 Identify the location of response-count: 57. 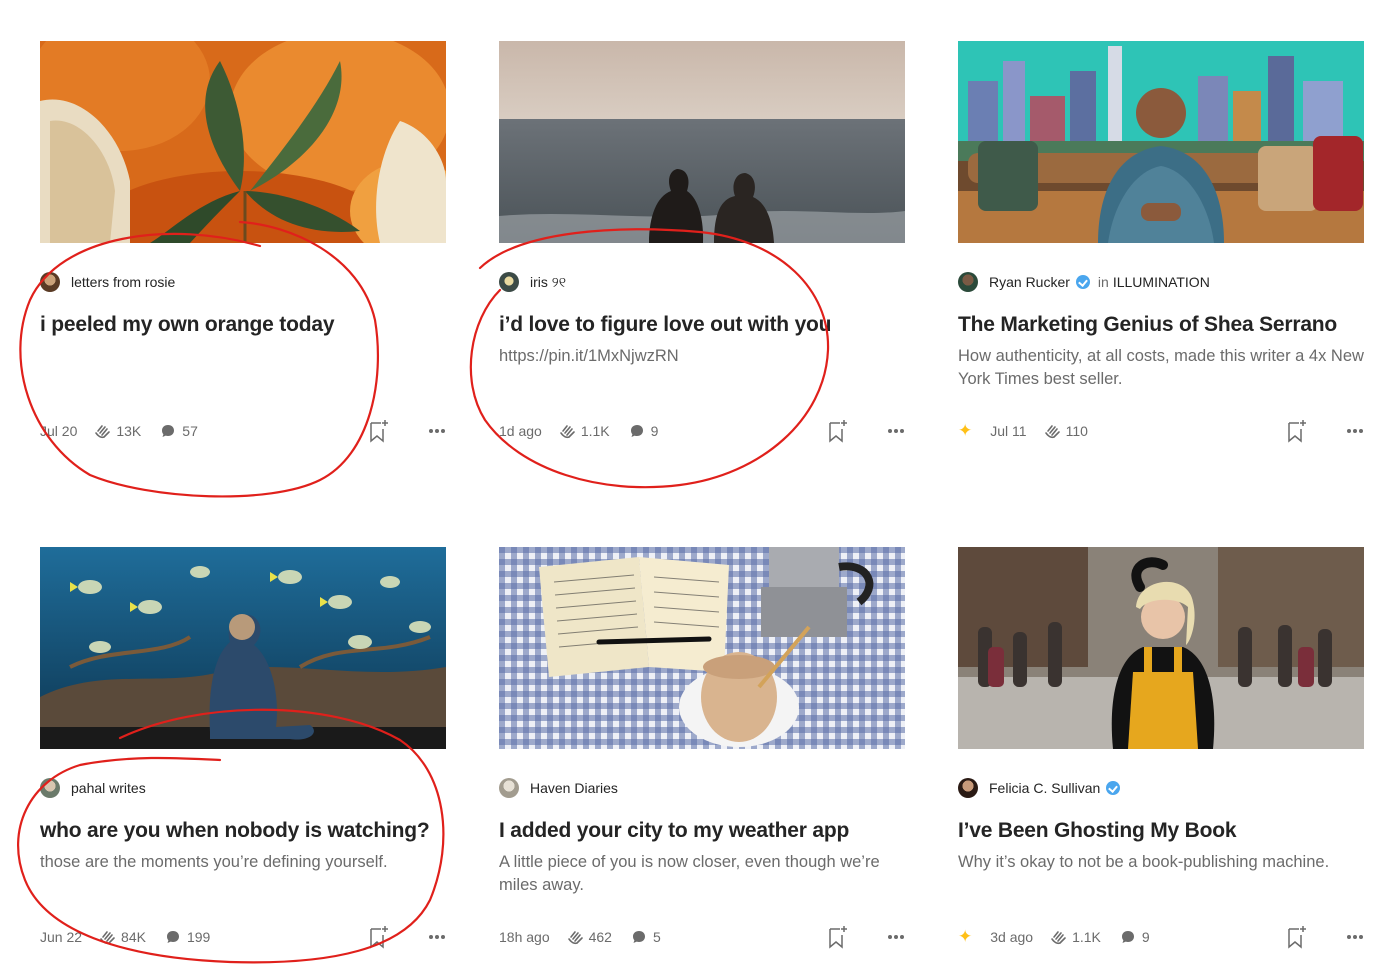
(190, 431).